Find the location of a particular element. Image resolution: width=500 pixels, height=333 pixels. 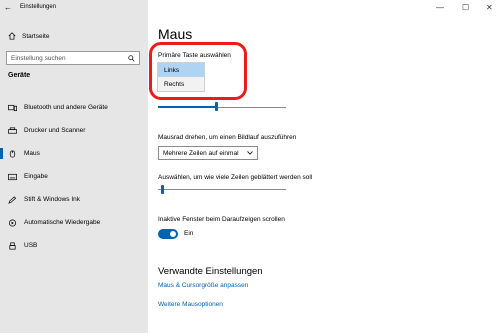

lines-scroll-slider is located at coordinates (162, 189).